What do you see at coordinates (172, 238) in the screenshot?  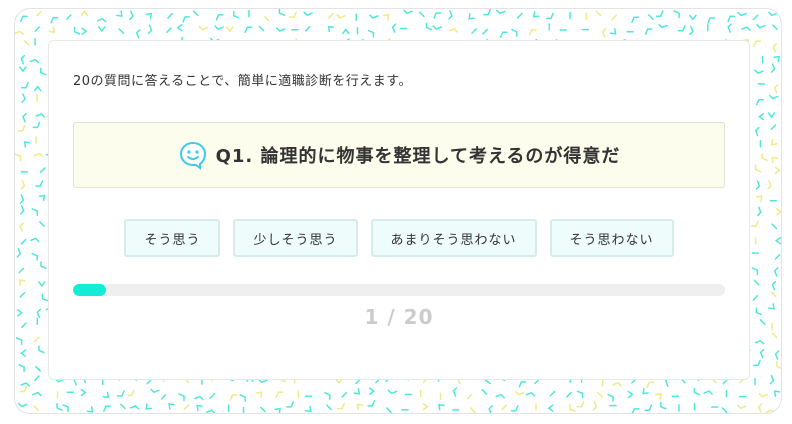 I see `answer-strongly-agree-button: そう思う` at bounding box center [172, 238].